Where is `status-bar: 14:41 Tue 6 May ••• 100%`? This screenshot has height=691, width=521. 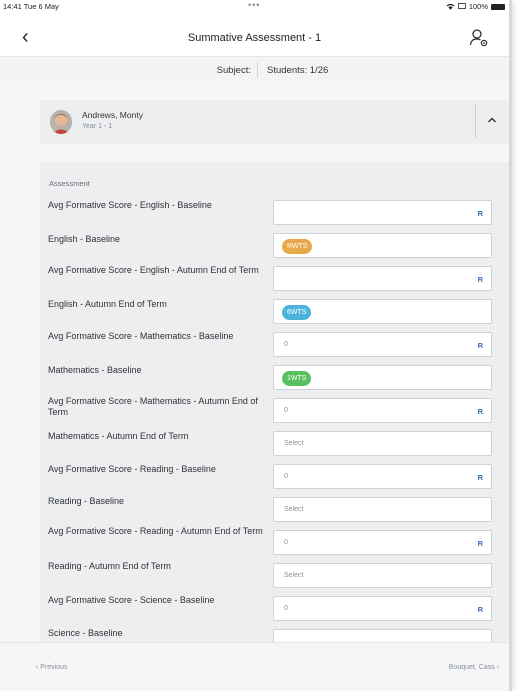
status-bar: 14:41 Tue 6 May ••• 100% is located at coordinates (254, 7).